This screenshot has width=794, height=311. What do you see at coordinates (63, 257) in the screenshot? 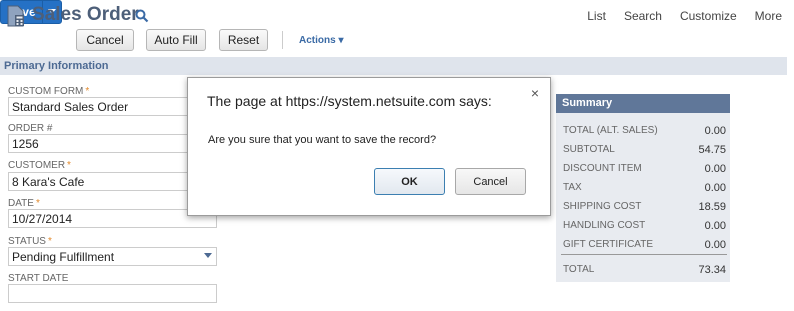
I see `status-value: Pending Fulfillment` at bounding box center [63, 257].